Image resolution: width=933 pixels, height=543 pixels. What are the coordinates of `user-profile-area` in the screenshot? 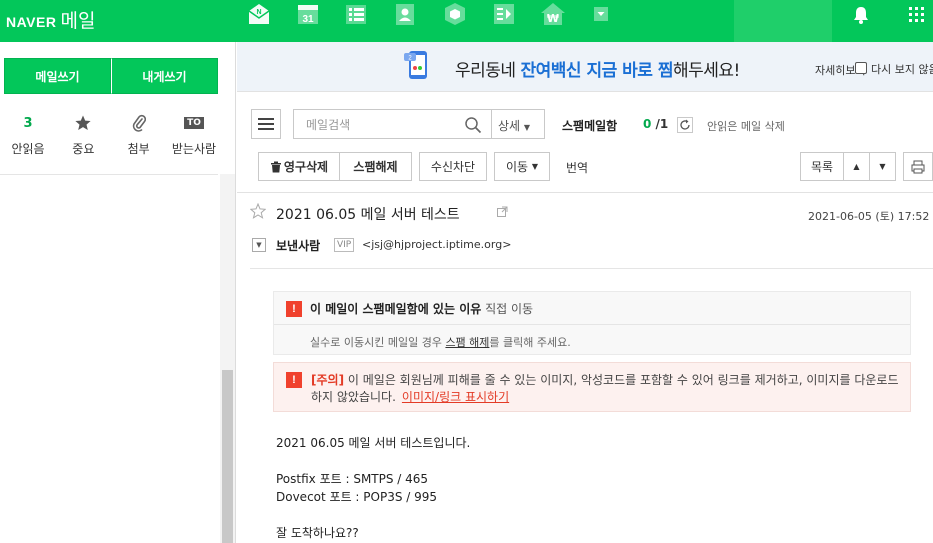 It's located at (783, 21).